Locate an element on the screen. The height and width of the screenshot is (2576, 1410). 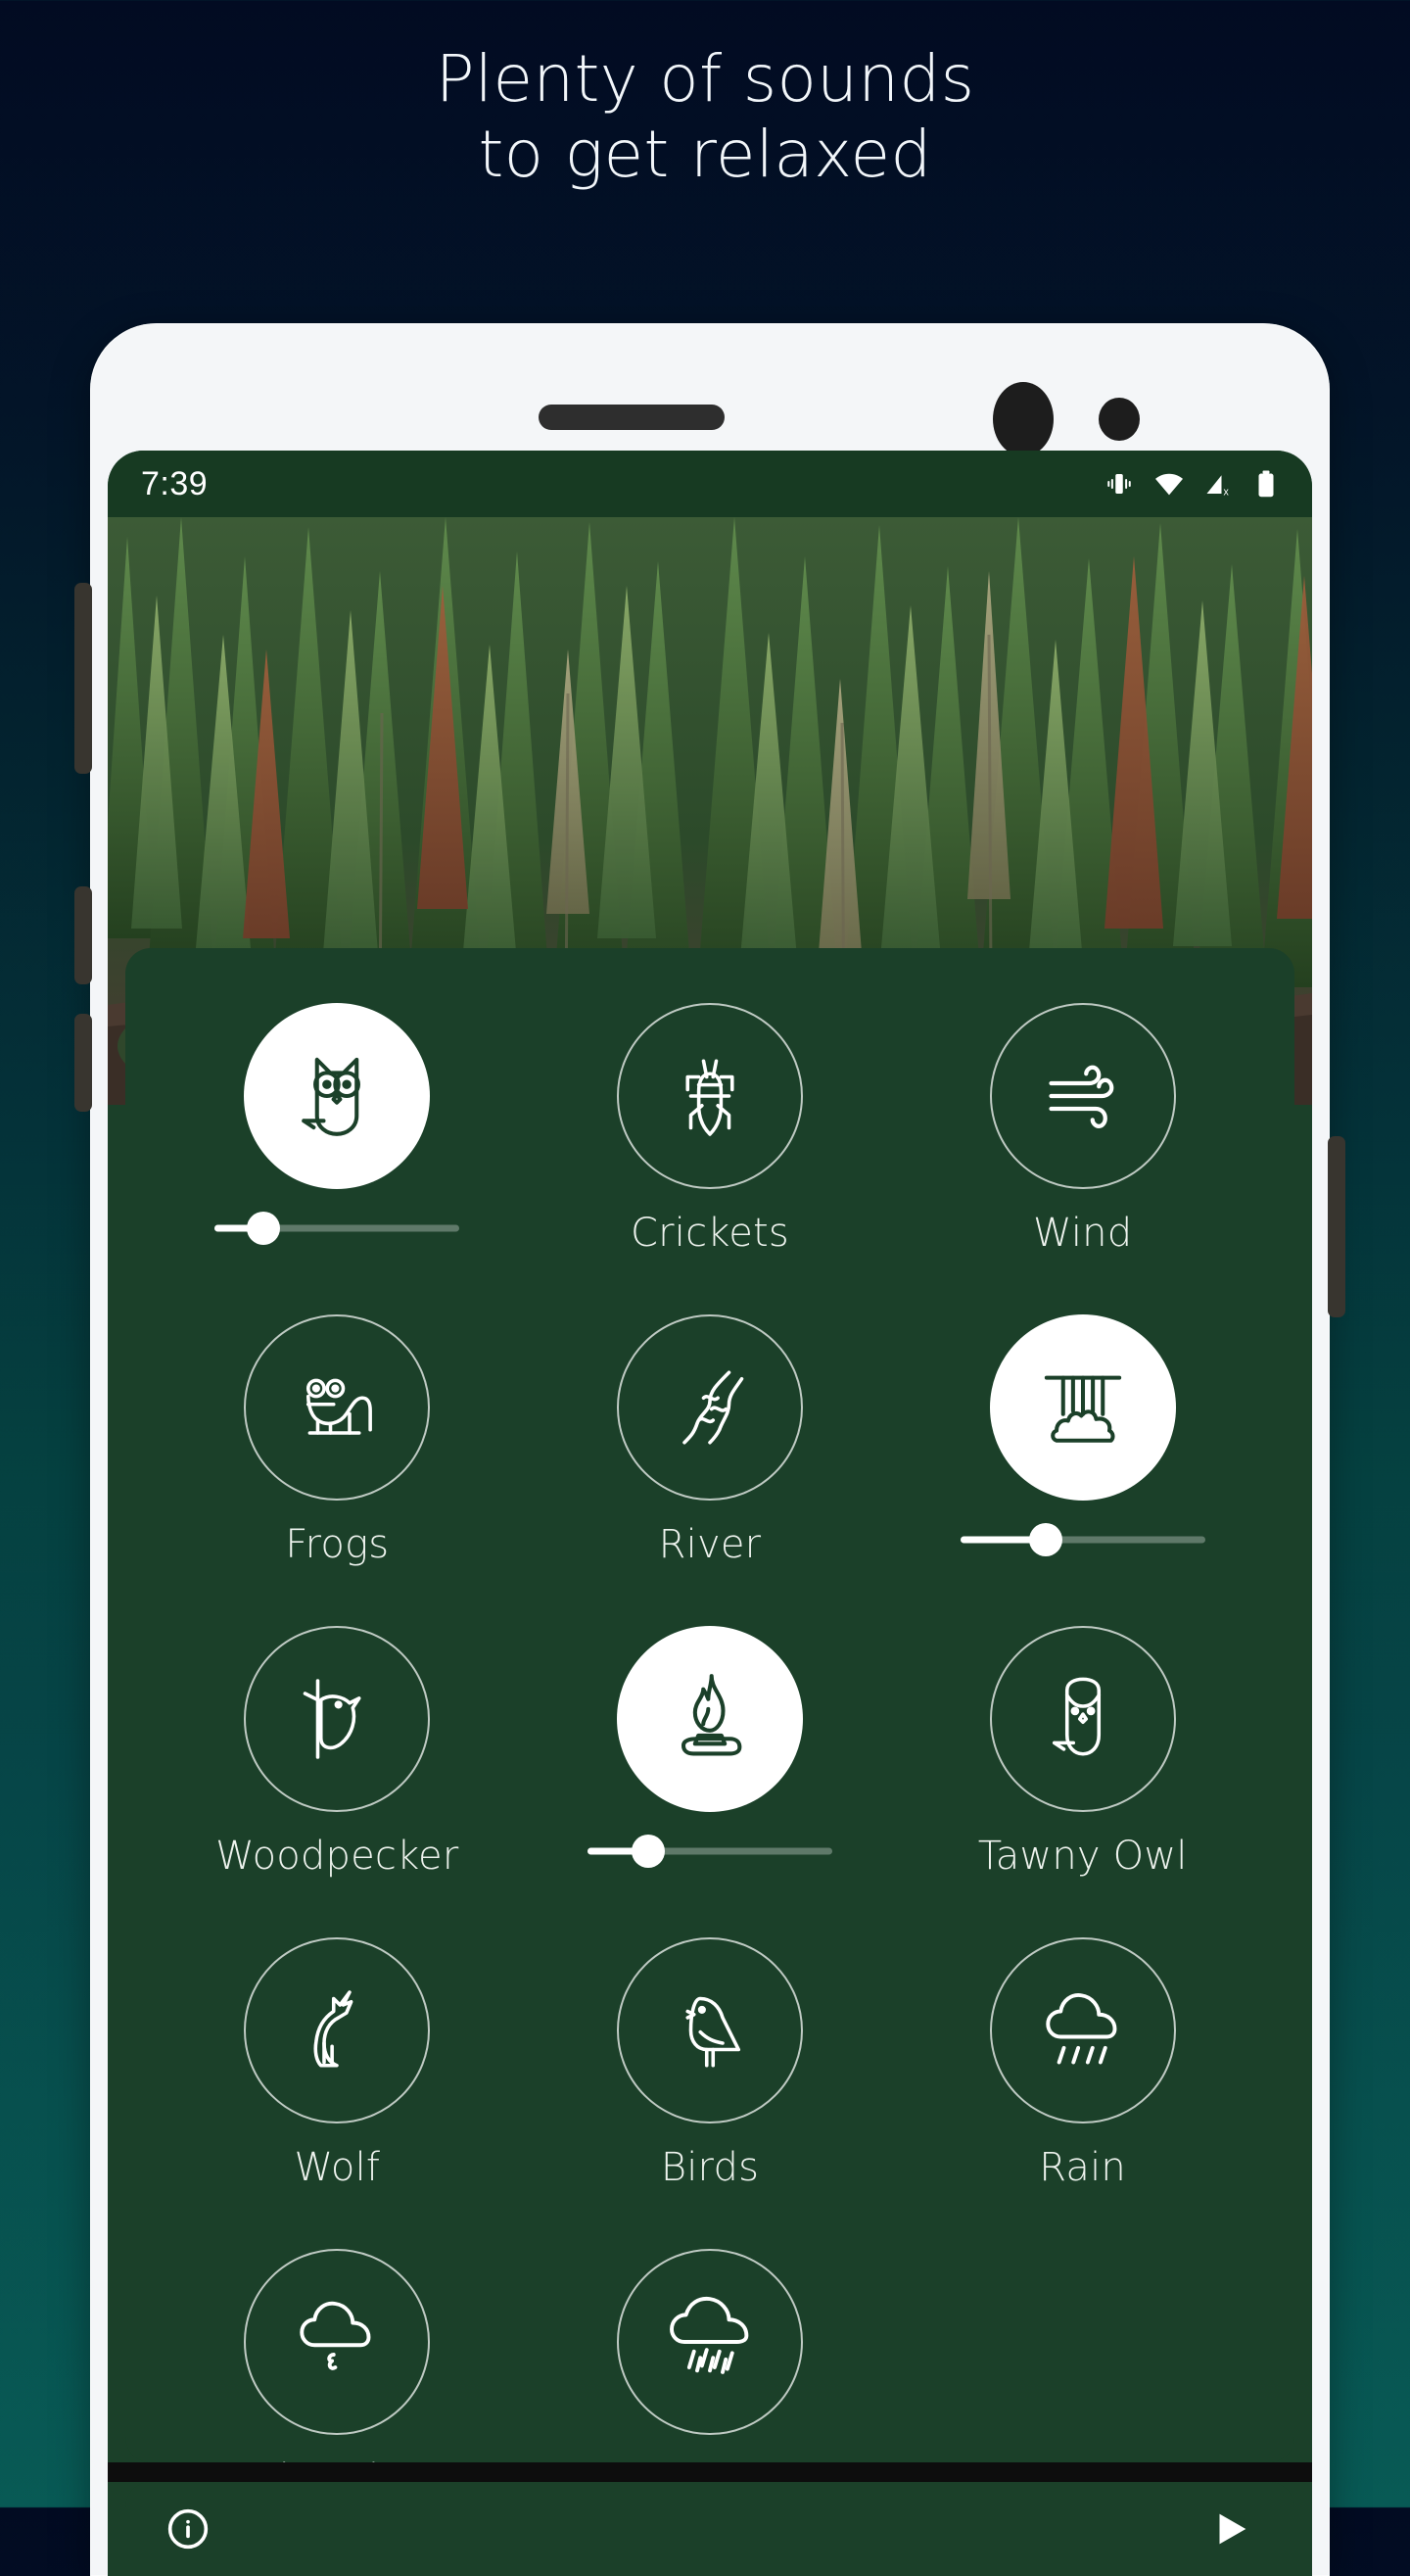
status-icons: x is located at coordinates (1191, 484).